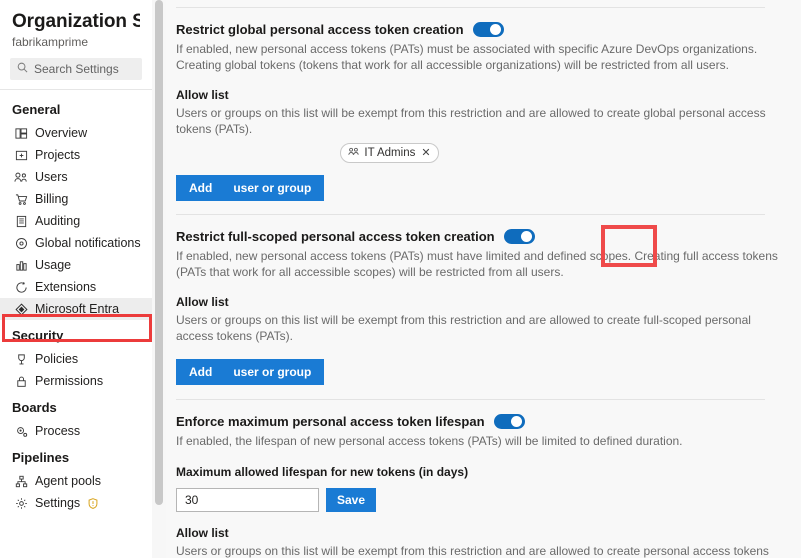 This screenshot has width=801, height=558. I want to click on allow-list-chip: IT Admins ✕, so click(389, 153).